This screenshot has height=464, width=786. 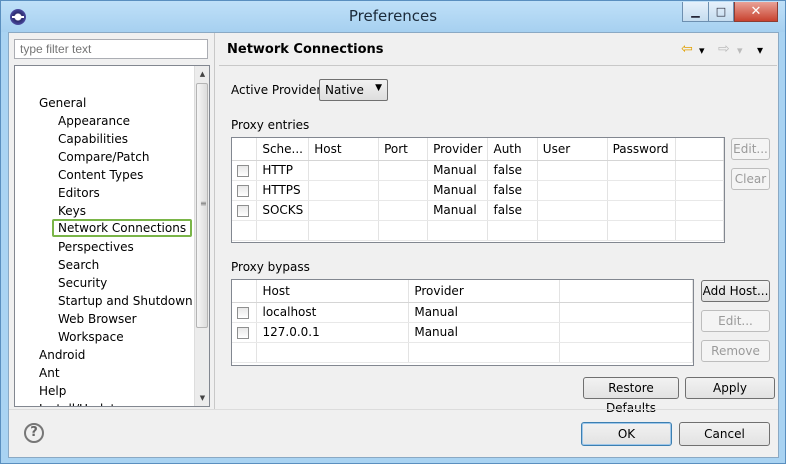 I want to click on tree-item: Appearance, so click(x=94, y=121).